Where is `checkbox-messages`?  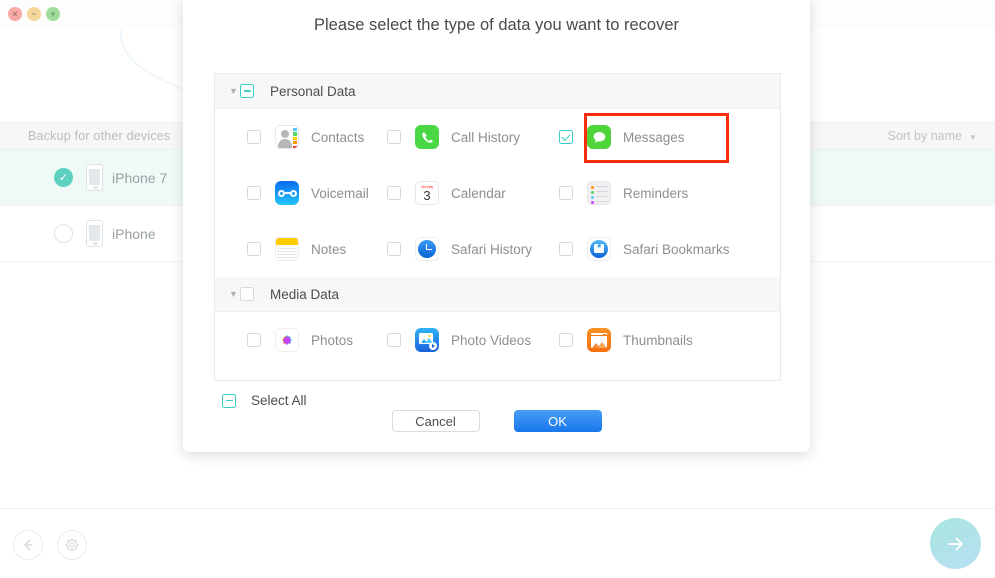 checkbox-messages is located at coordinates (566, 137).